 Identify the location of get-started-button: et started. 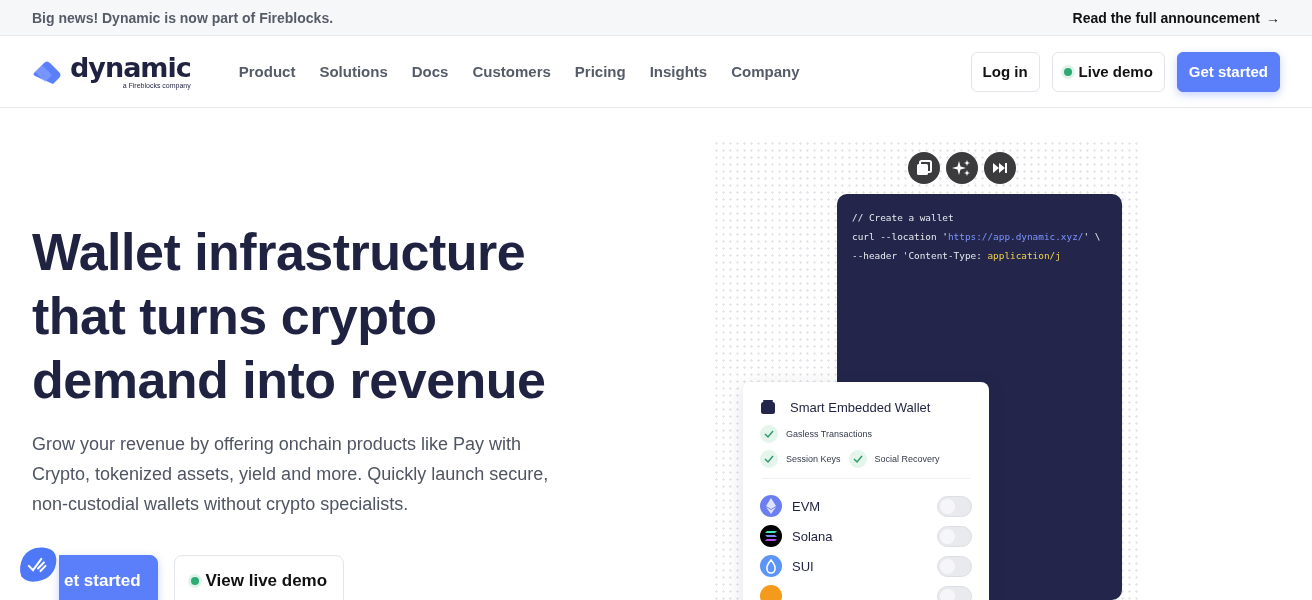
(108, 577).